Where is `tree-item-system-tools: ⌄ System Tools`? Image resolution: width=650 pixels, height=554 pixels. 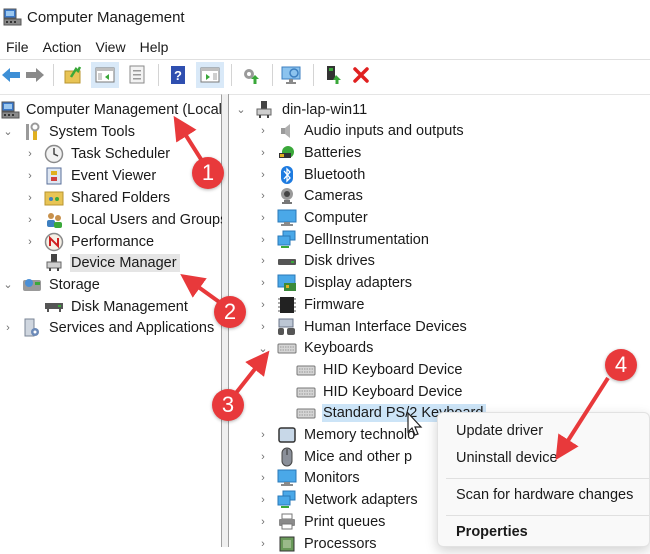
tree-item-system-tools: ⌄ System Tools is located at coordinates (70, 131).